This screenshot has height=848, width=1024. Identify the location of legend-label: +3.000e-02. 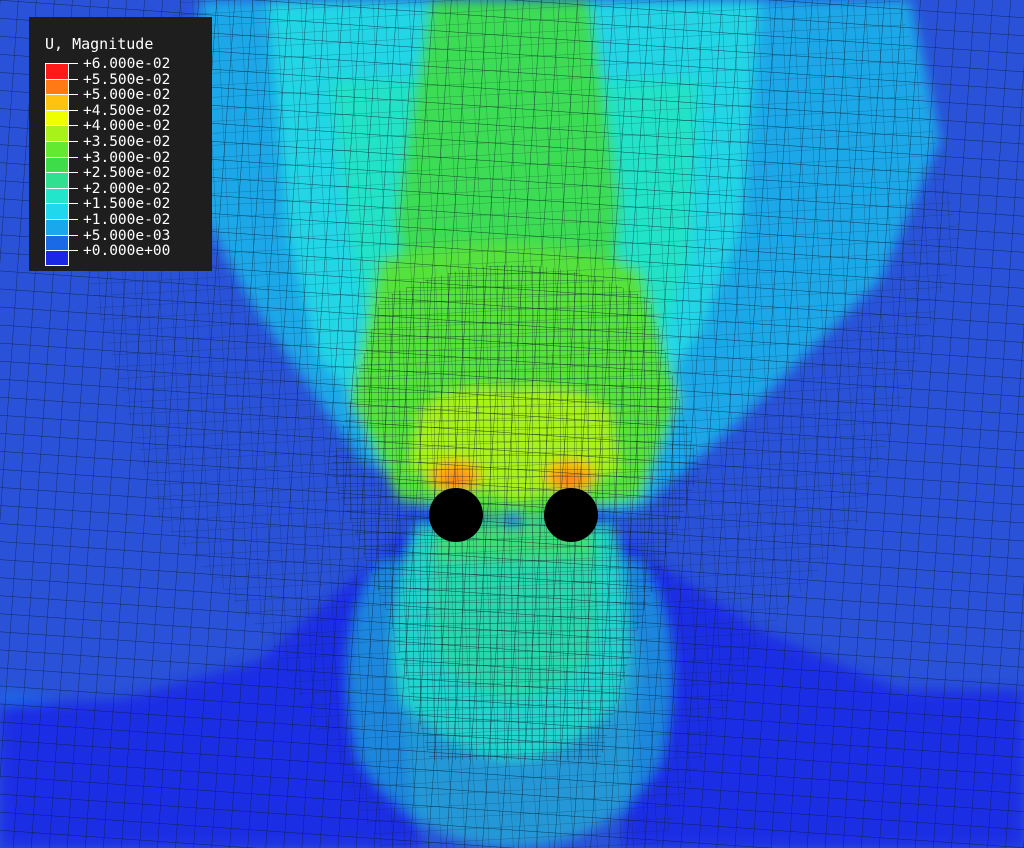
(127, 157).